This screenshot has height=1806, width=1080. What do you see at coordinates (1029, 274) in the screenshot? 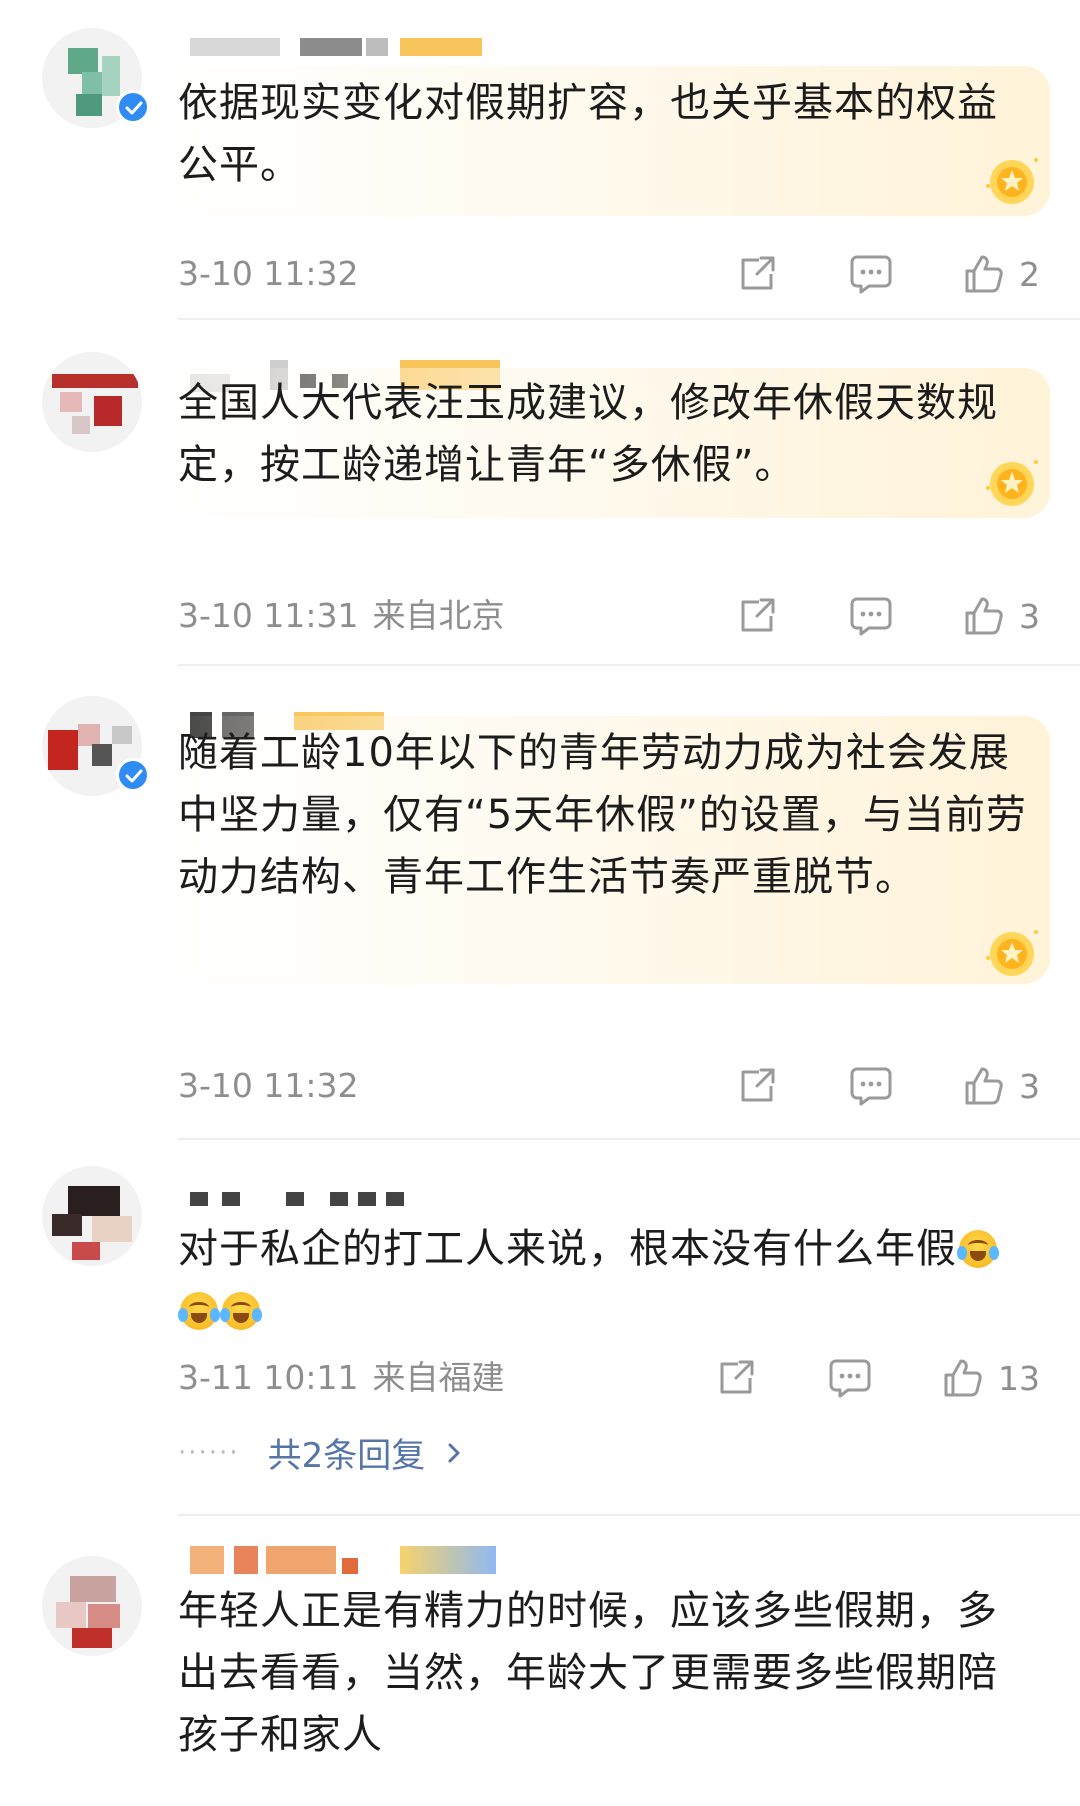
I see `like-count: 2` at bounding box center [1029, 274].